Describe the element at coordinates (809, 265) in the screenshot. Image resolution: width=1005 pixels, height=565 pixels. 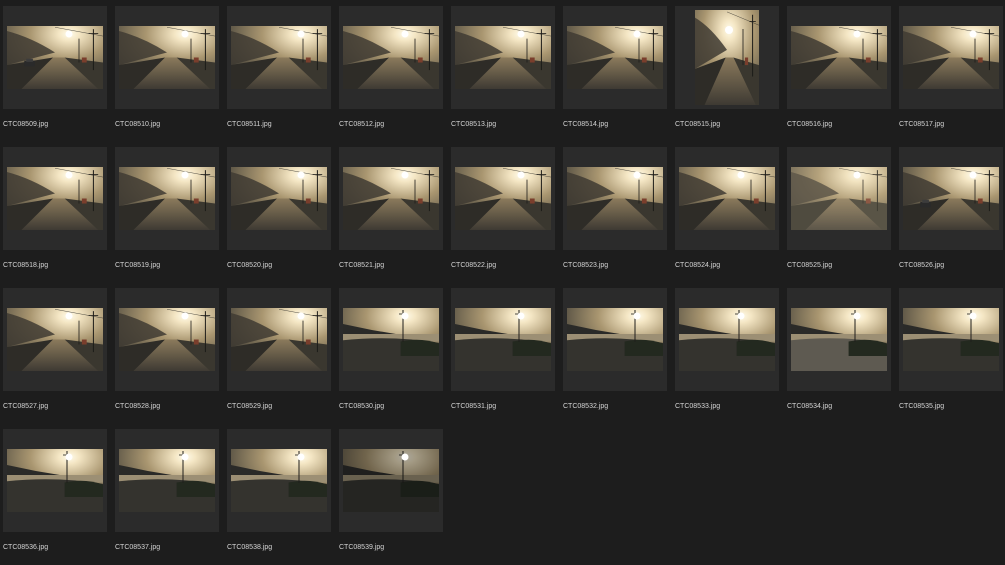
I see `thumbnail-filename: CTC08525.jpg` at that location.